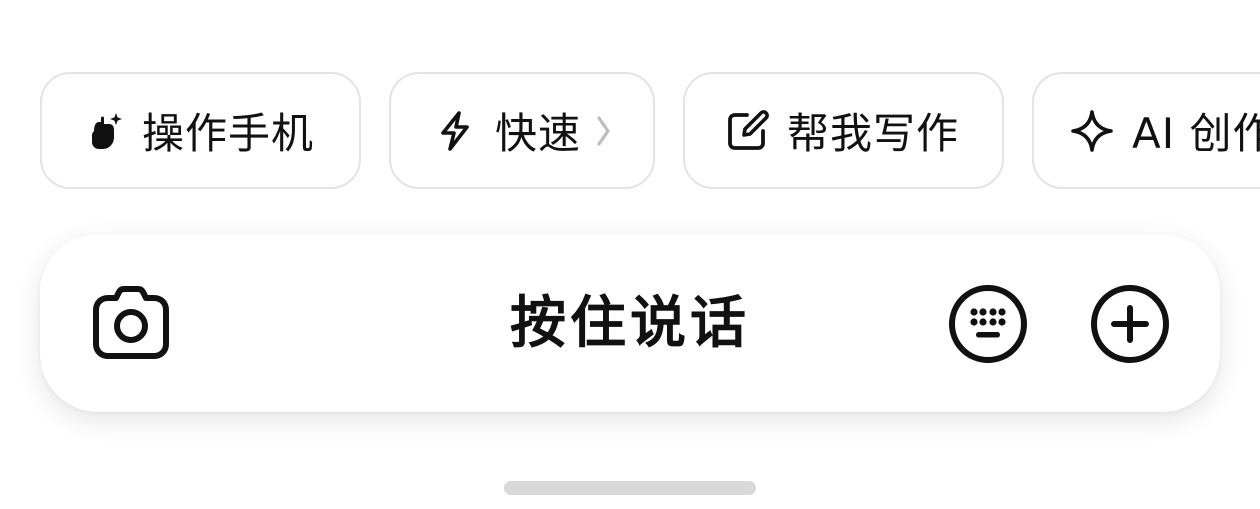  I want to click on chip-operate-phone: 操作手机, so click(200, 130).